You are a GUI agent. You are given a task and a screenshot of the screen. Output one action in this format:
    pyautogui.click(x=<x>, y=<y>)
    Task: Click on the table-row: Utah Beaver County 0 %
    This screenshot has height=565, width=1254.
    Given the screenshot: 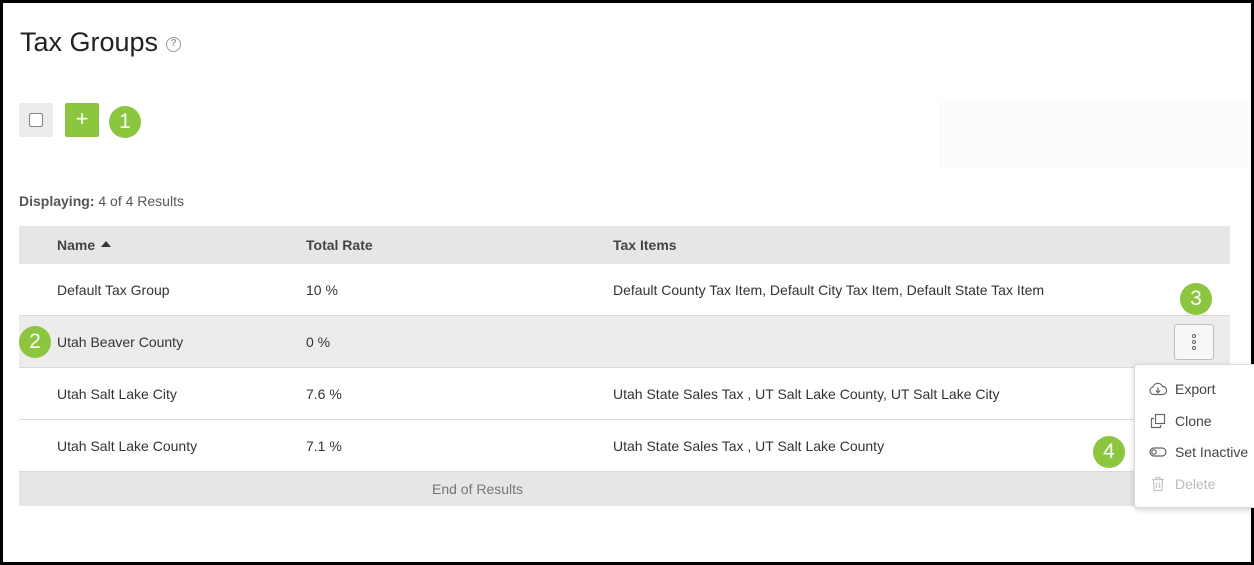 What is the action you would take?
    pyautogui.click(x=624, y=342)
    